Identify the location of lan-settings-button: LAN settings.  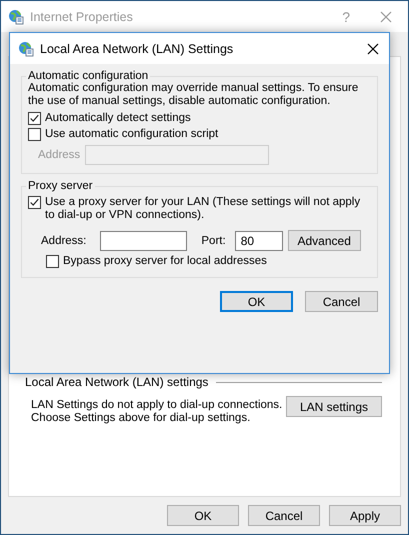
(334, 406).